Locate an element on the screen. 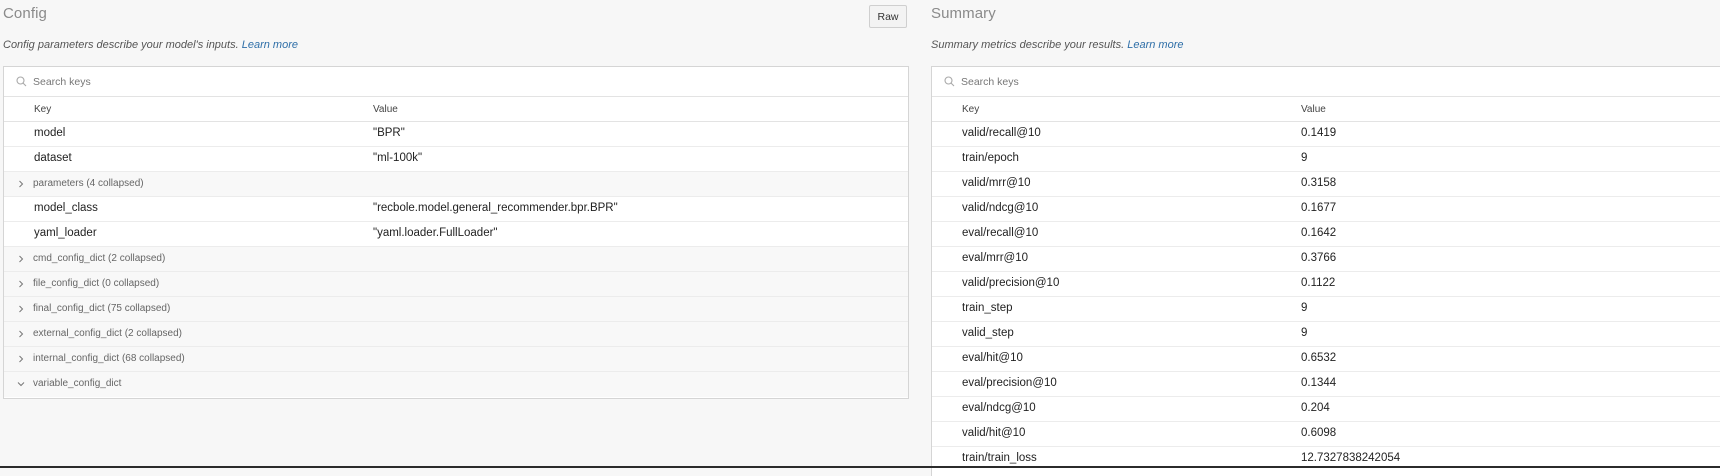 This screenshot has width=1720, height=476. summary-row: eval/mrr@10 0.3766 is located at coordinates (1326, 259).